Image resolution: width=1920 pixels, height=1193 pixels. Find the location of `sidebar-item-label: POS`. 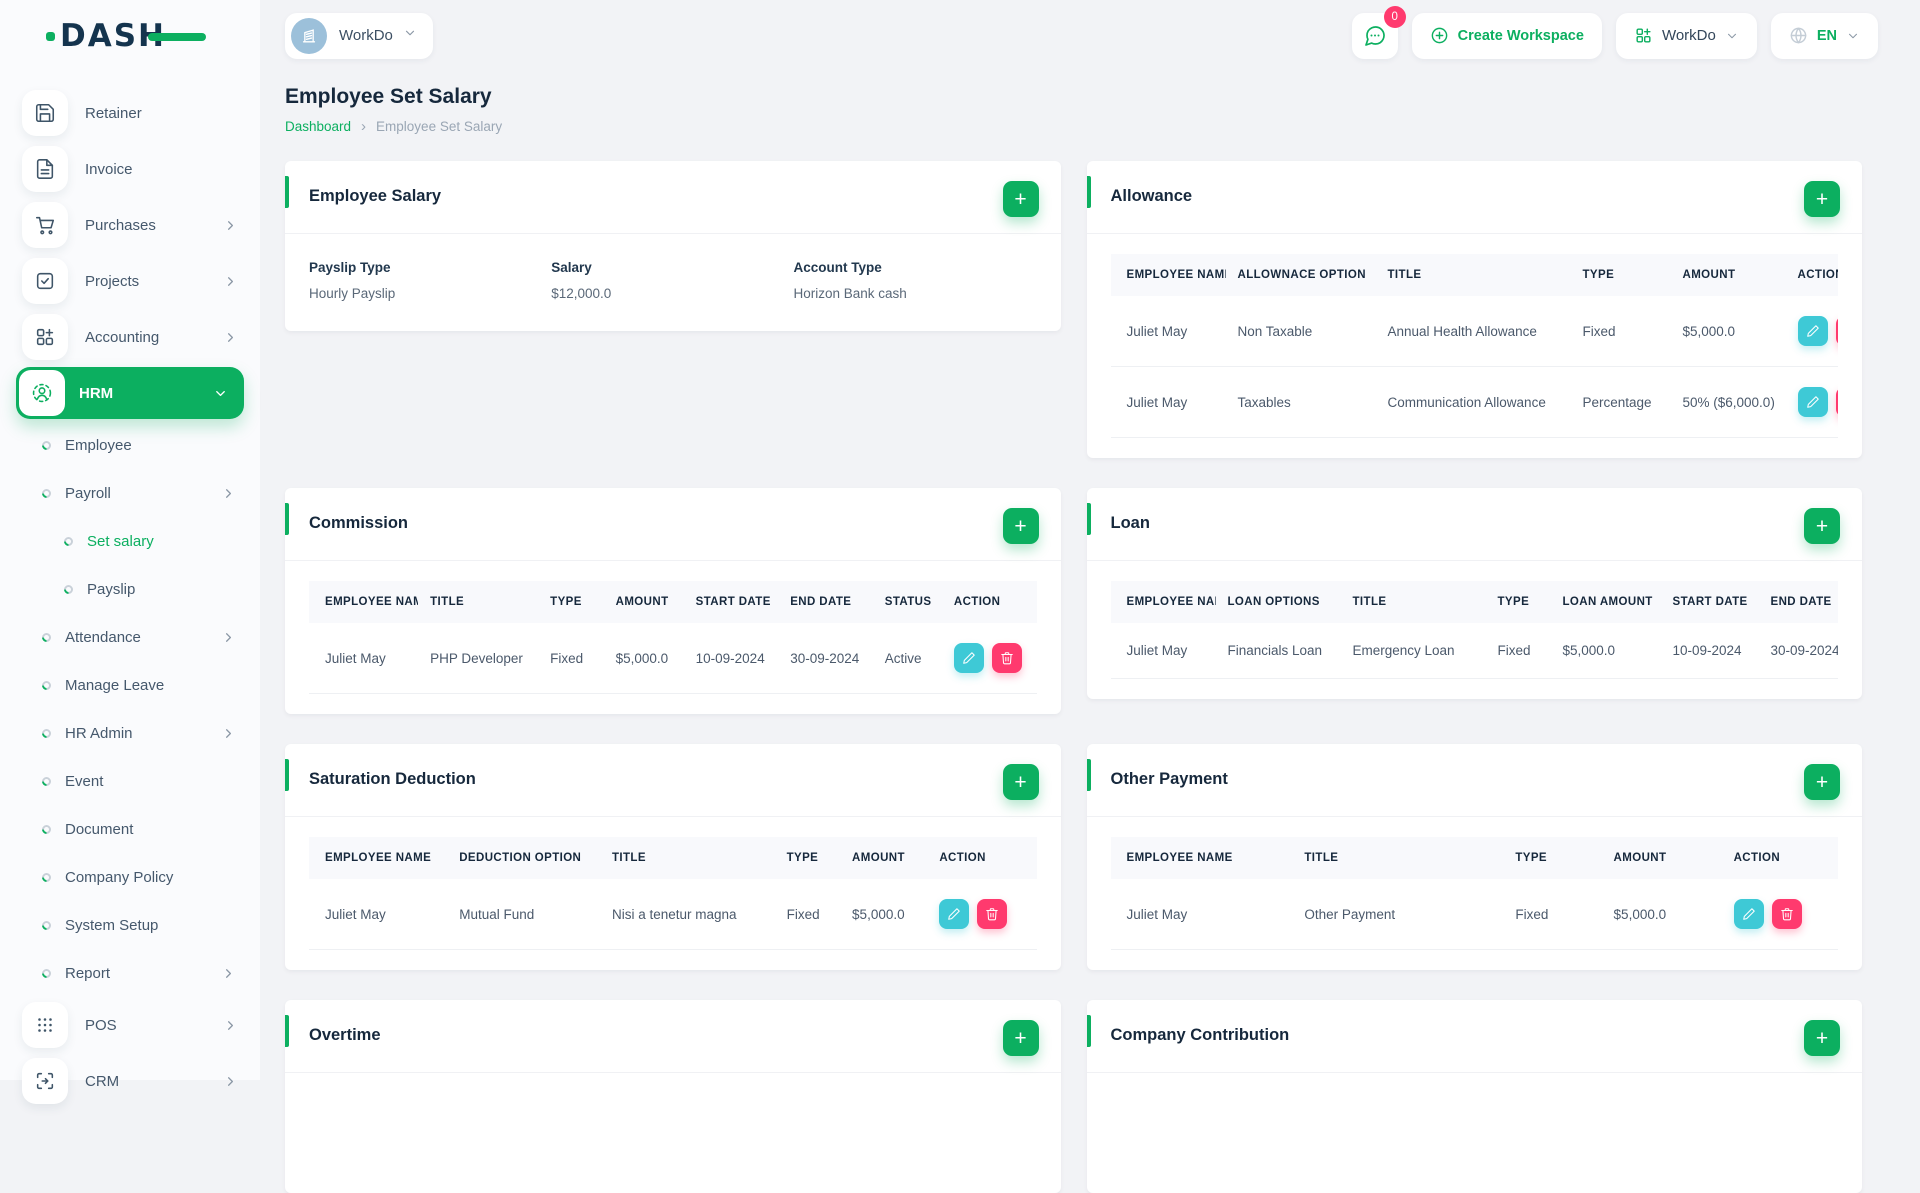

sidebar-item-label: POS is located at coordinates (101, 1025).